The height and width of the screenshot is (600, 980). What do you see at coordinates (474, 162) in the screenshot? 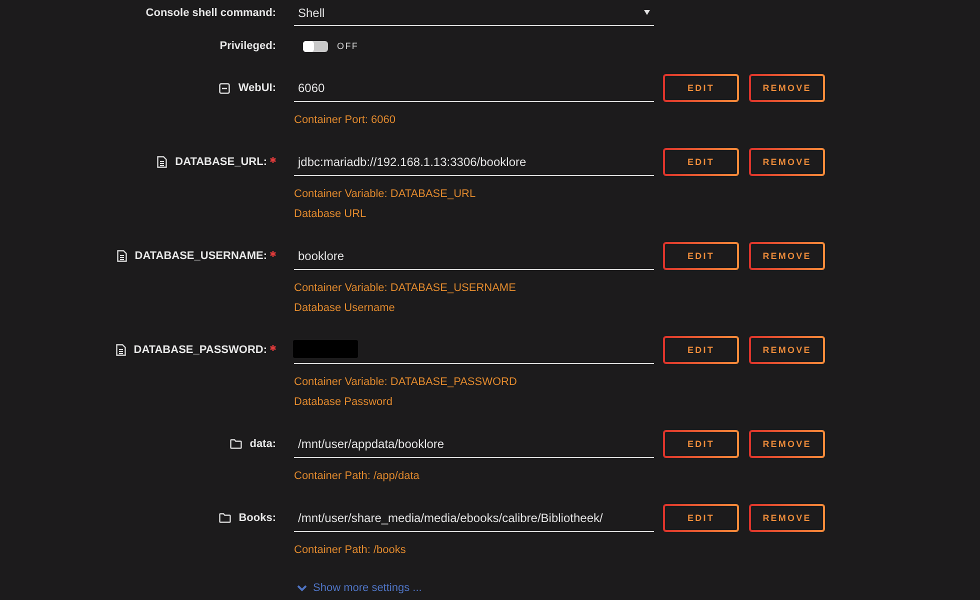
I see `text-field: jdbc:mariadb://192.168.1.13:3306/booklore` at bounding box center [474, 162].